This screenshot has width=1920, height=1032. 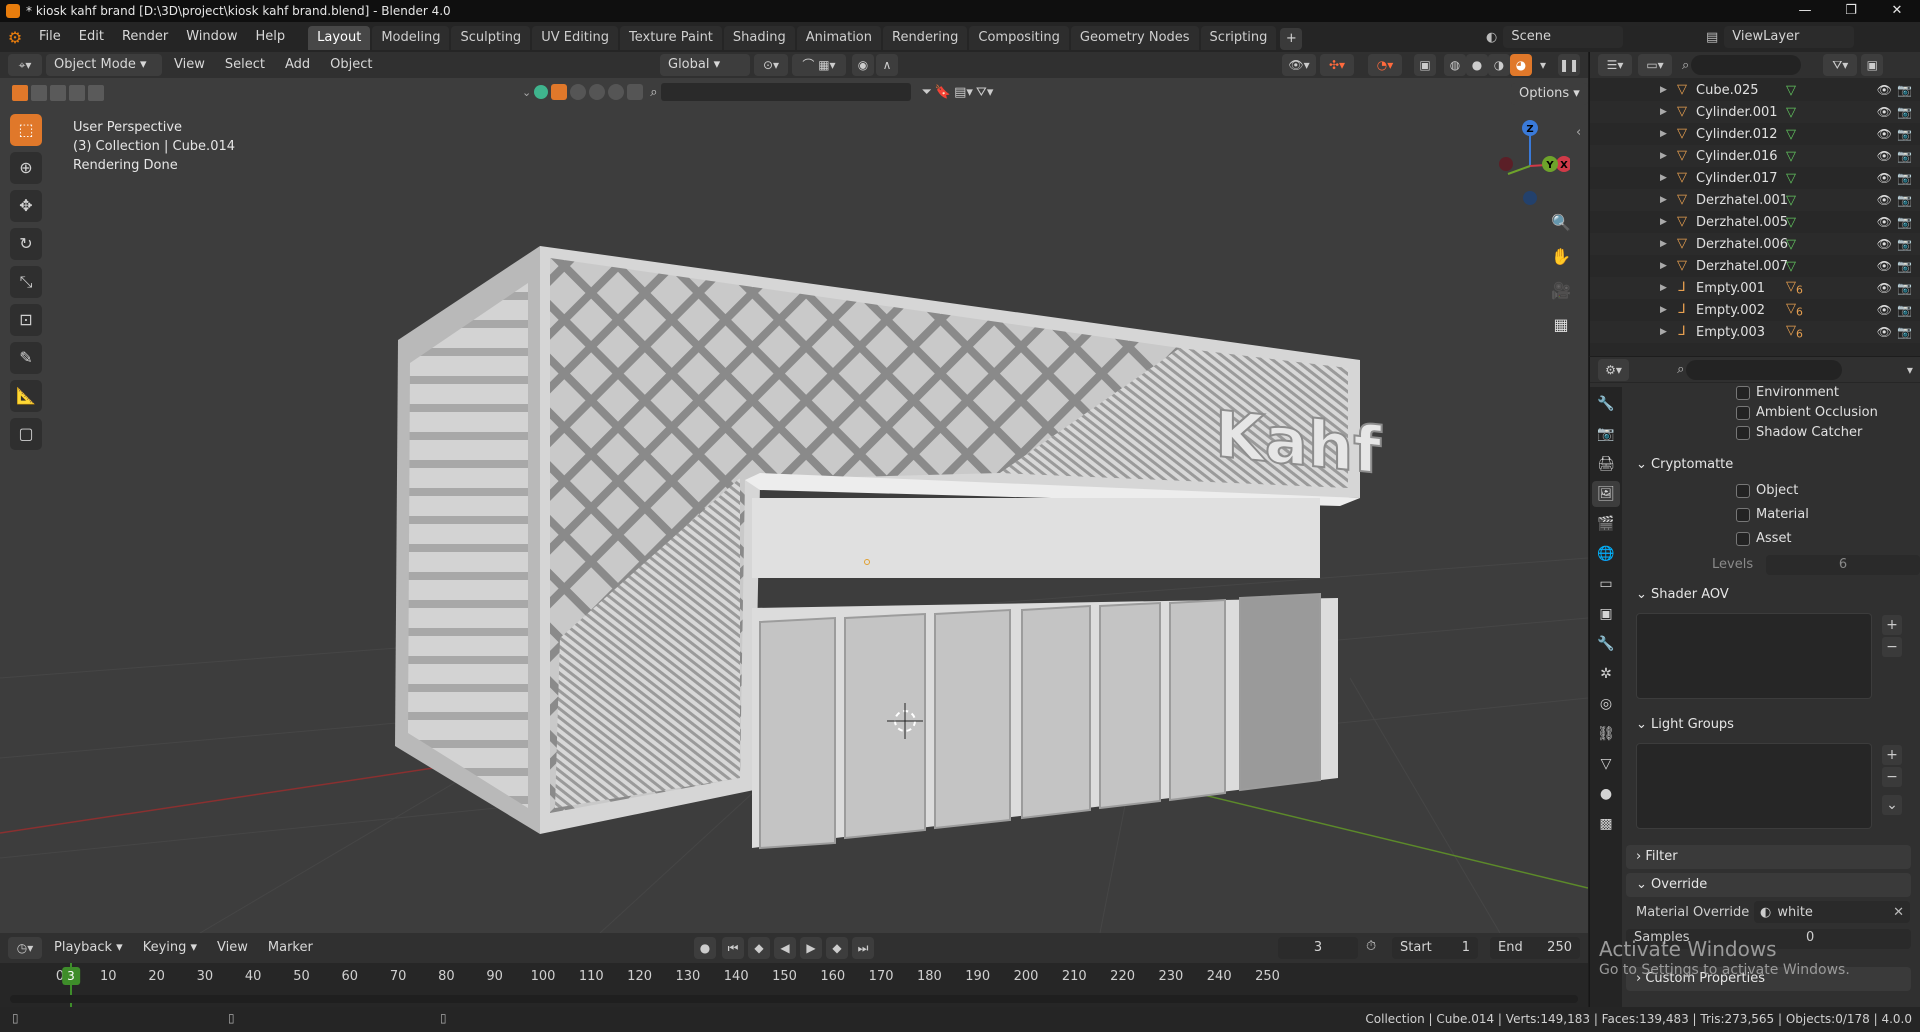 I want to click on pass-environment: Environment, so click(x=1787, y=392).